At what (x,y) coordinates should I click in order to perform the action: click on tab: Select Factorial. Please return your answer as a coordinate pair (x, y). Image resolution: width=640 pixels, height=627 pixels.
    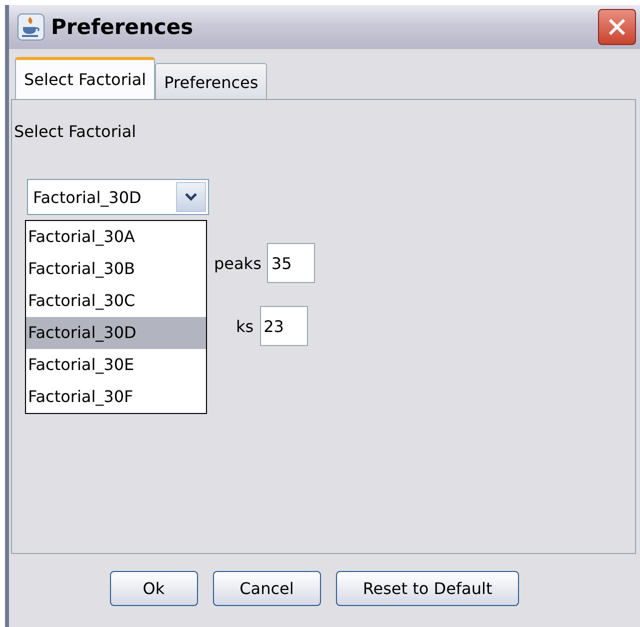
    Looking at the image, I should click on (85, 78).